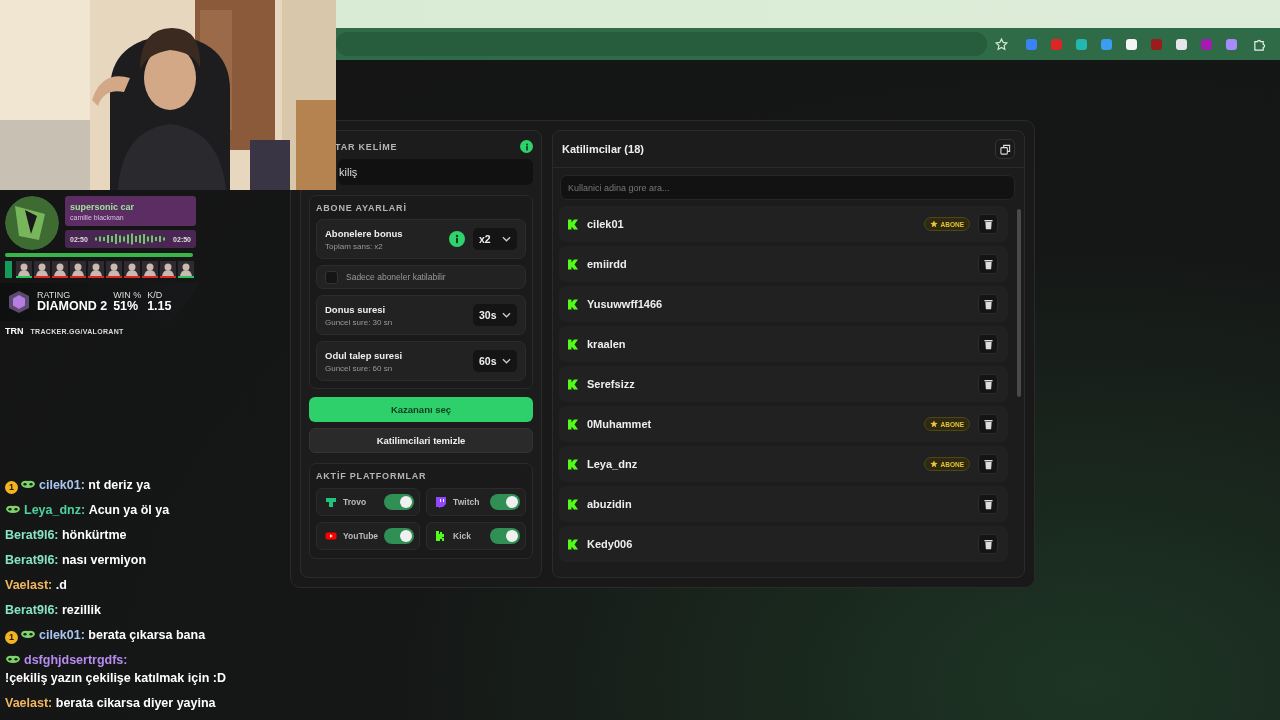  Describe the element at coordinates (603, 149) in the screenshot. I see `participants-title: Katilimcilar (18)` at that location.